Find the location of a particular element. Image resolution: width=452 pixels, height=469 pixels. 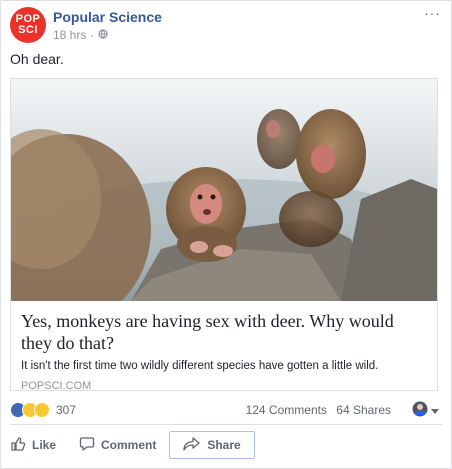

link-domain: POPSCI.COM is located at coordinates (56, 386).